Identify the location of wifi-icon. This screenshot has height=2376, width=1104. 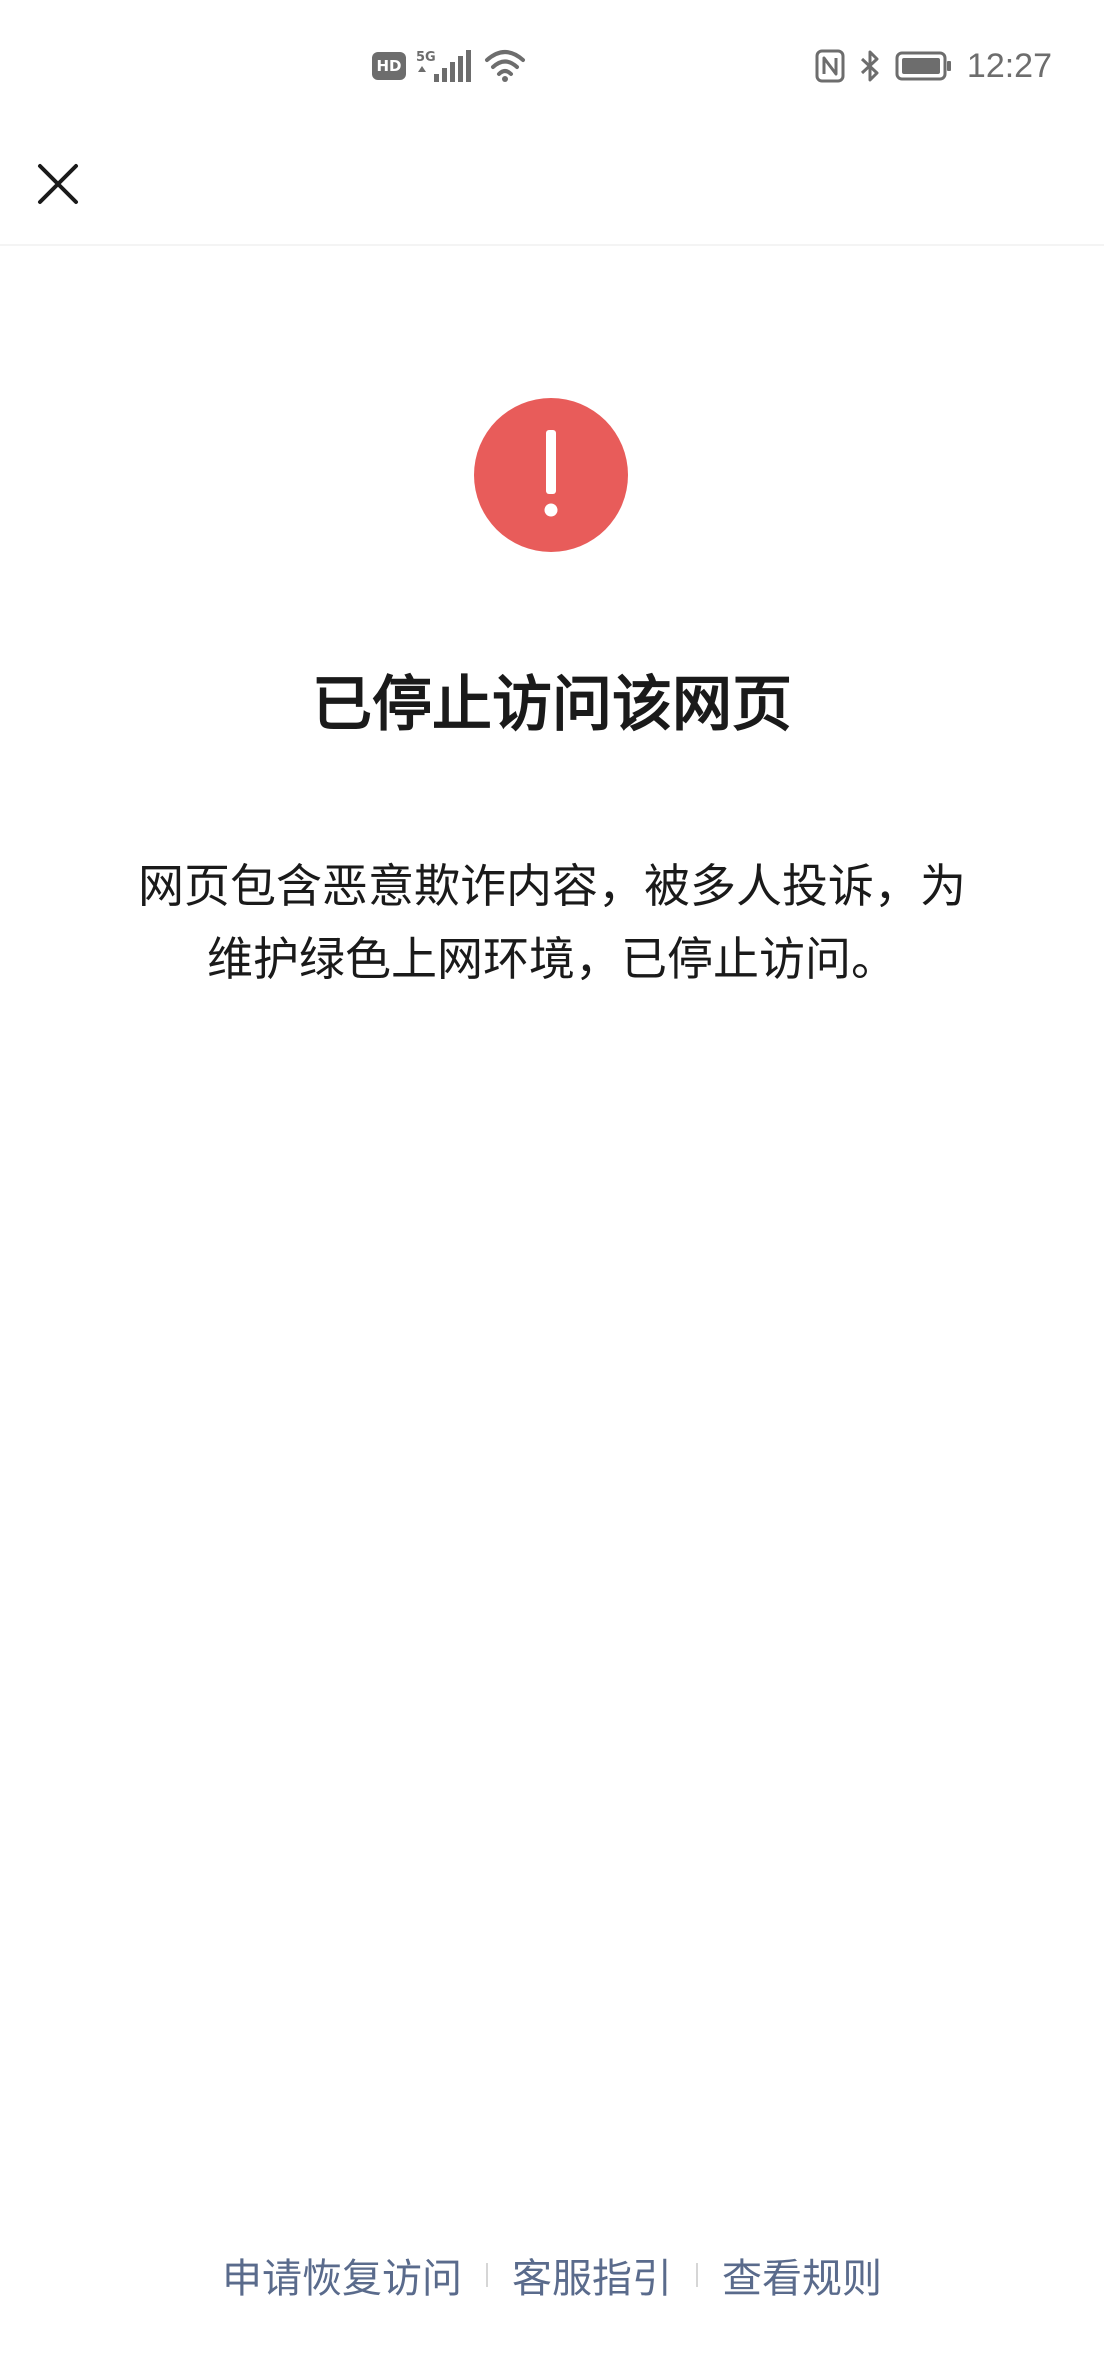
(505, 66).